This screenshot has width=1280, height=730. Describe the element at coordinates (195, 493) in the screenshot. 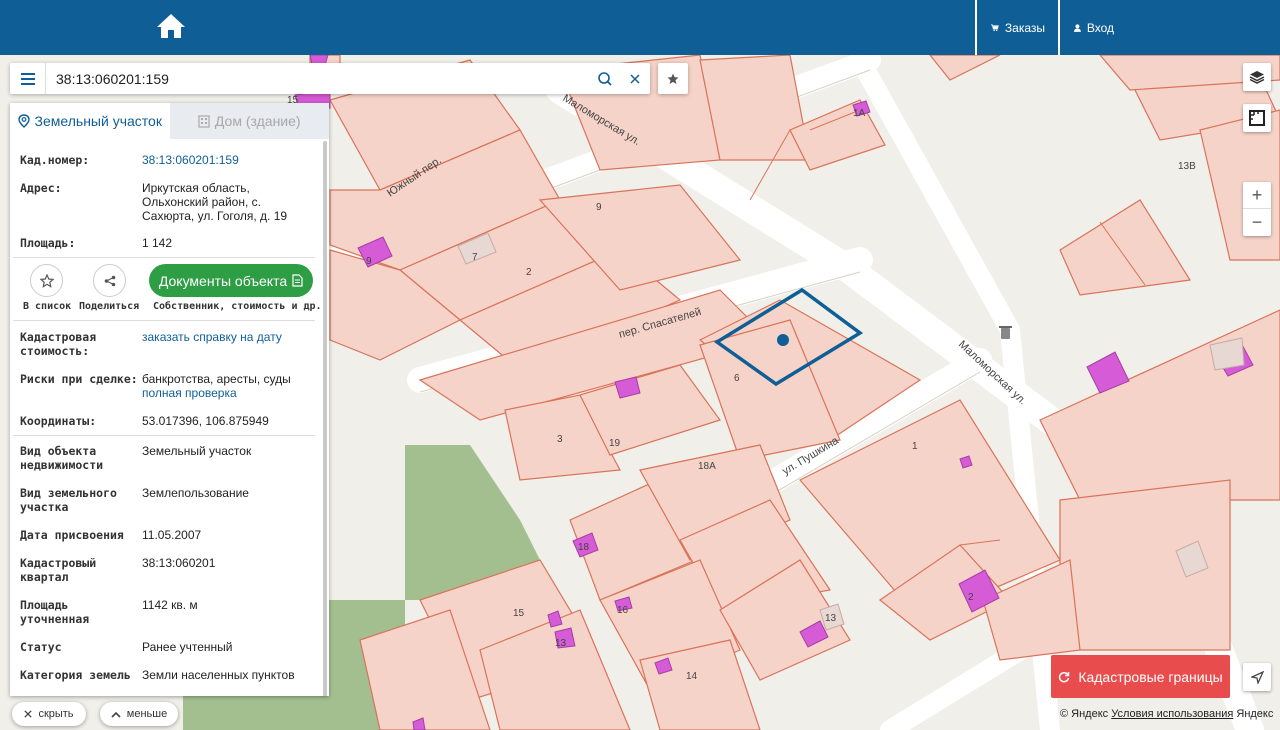

I see `land-type-value: Землепользование` at that location.